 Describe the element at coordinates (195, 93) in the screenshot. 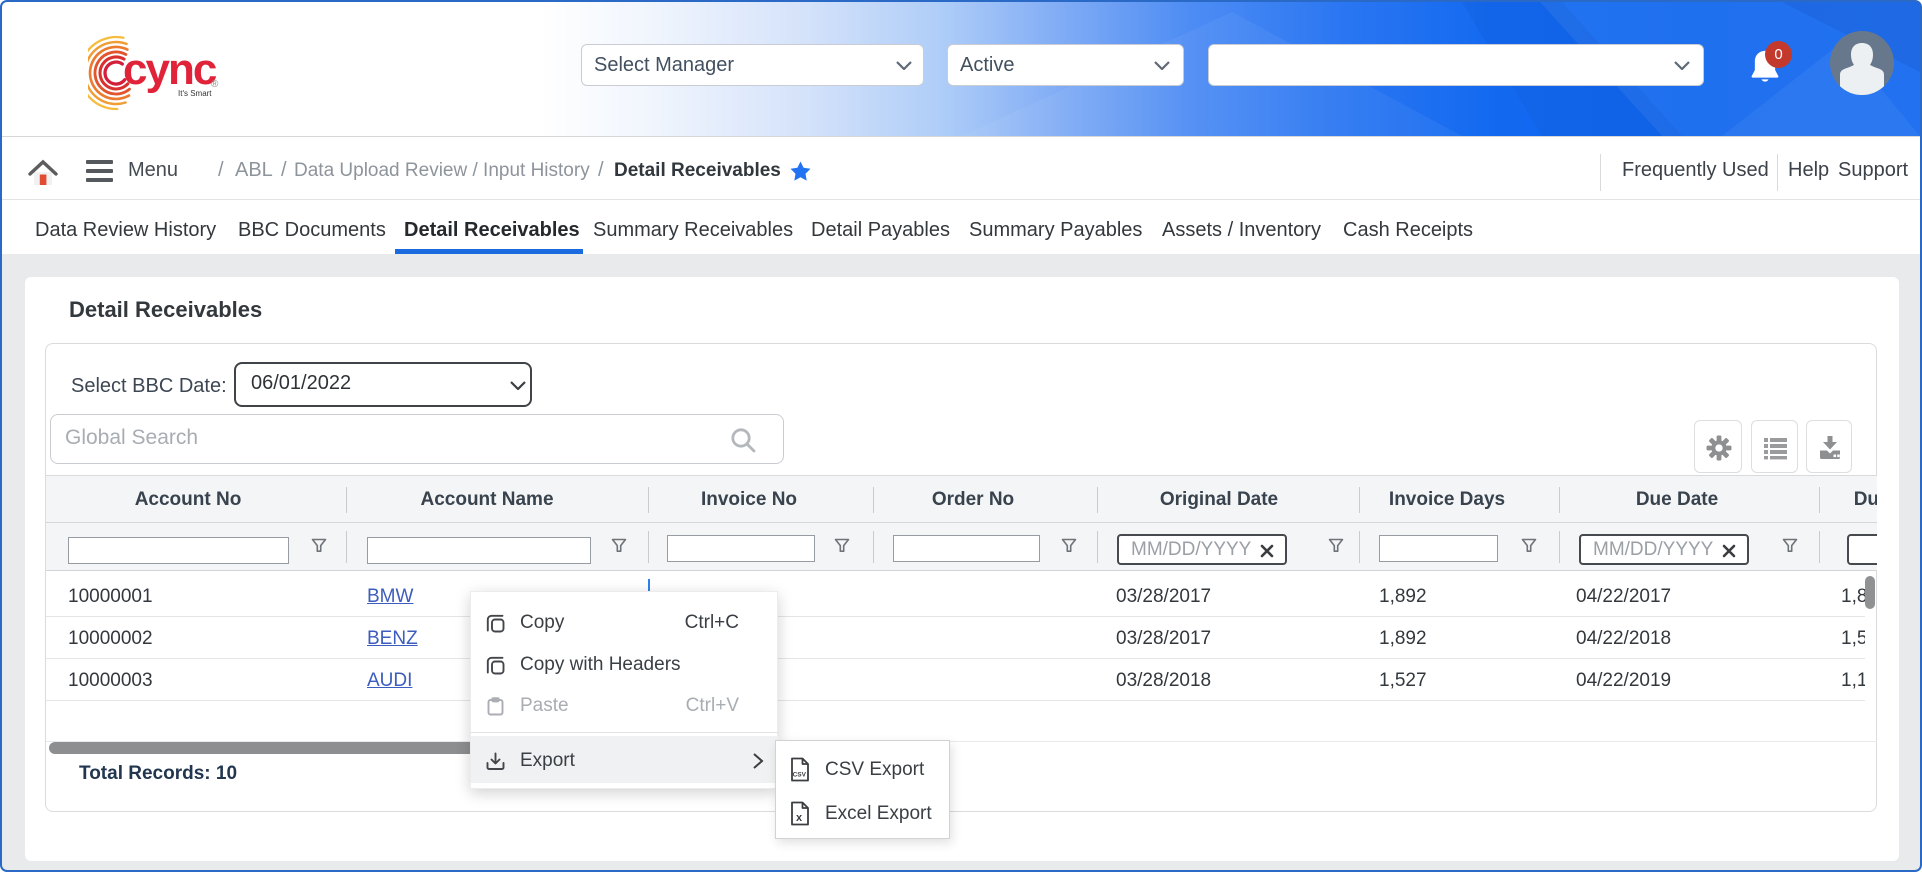

I see `svg-text: It's Smart` at that location.